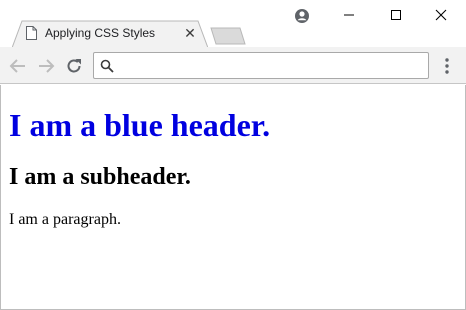 The height and width of the screenshot is (310, 466). Describe the element at coordinates (107, 66) in the screenshot. I see `search-icon` at that location.